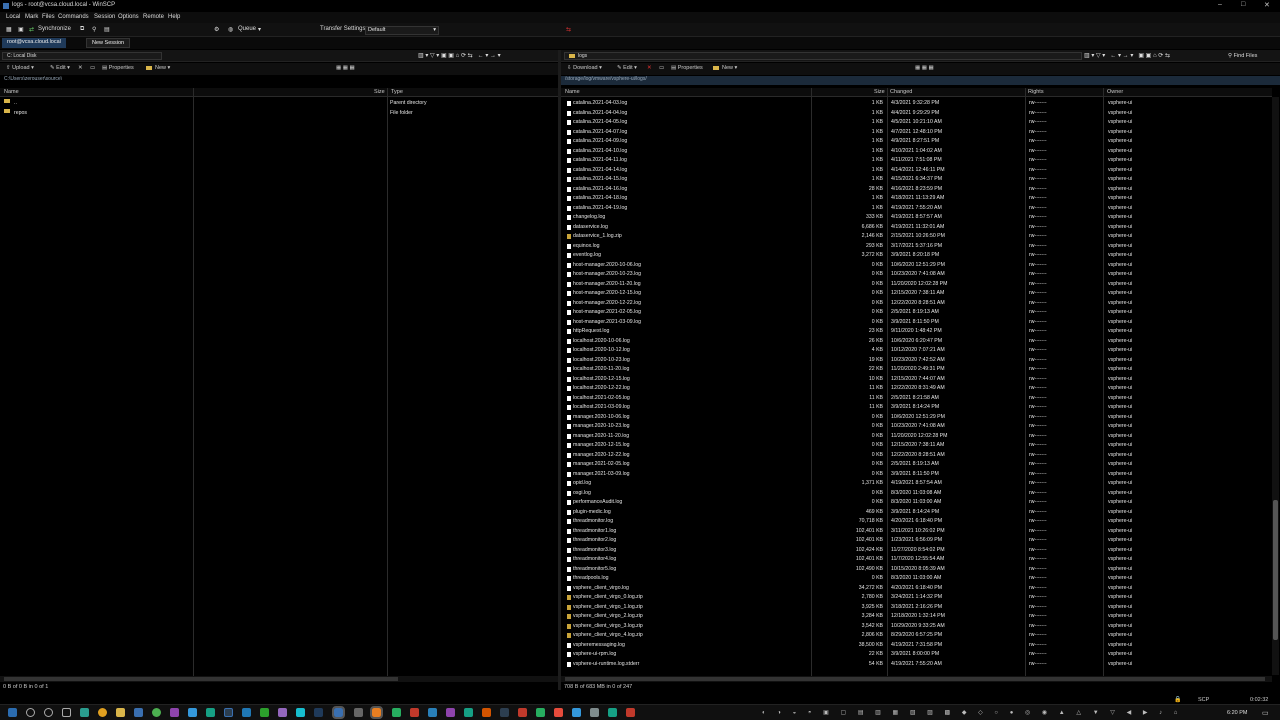  What do you see at coordinates (379, 92) in the screenshot?
I see `local-col-size: Size` at bounding box center [379, 92].